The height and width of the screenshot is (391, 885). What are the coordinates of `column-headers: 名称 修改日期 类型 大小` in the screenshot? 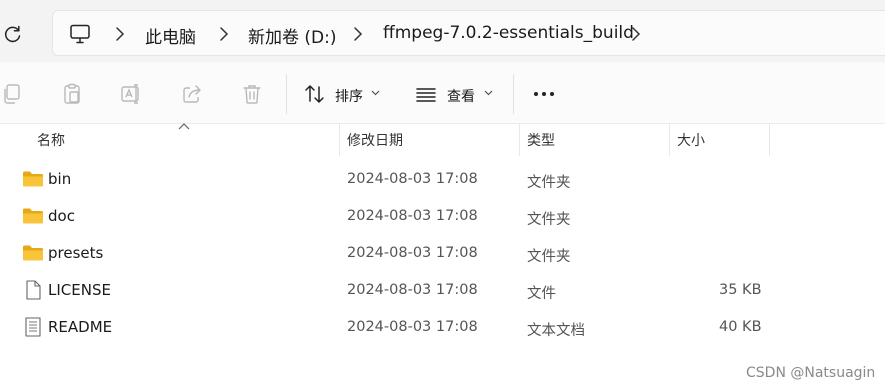 It's located at (442, 139).